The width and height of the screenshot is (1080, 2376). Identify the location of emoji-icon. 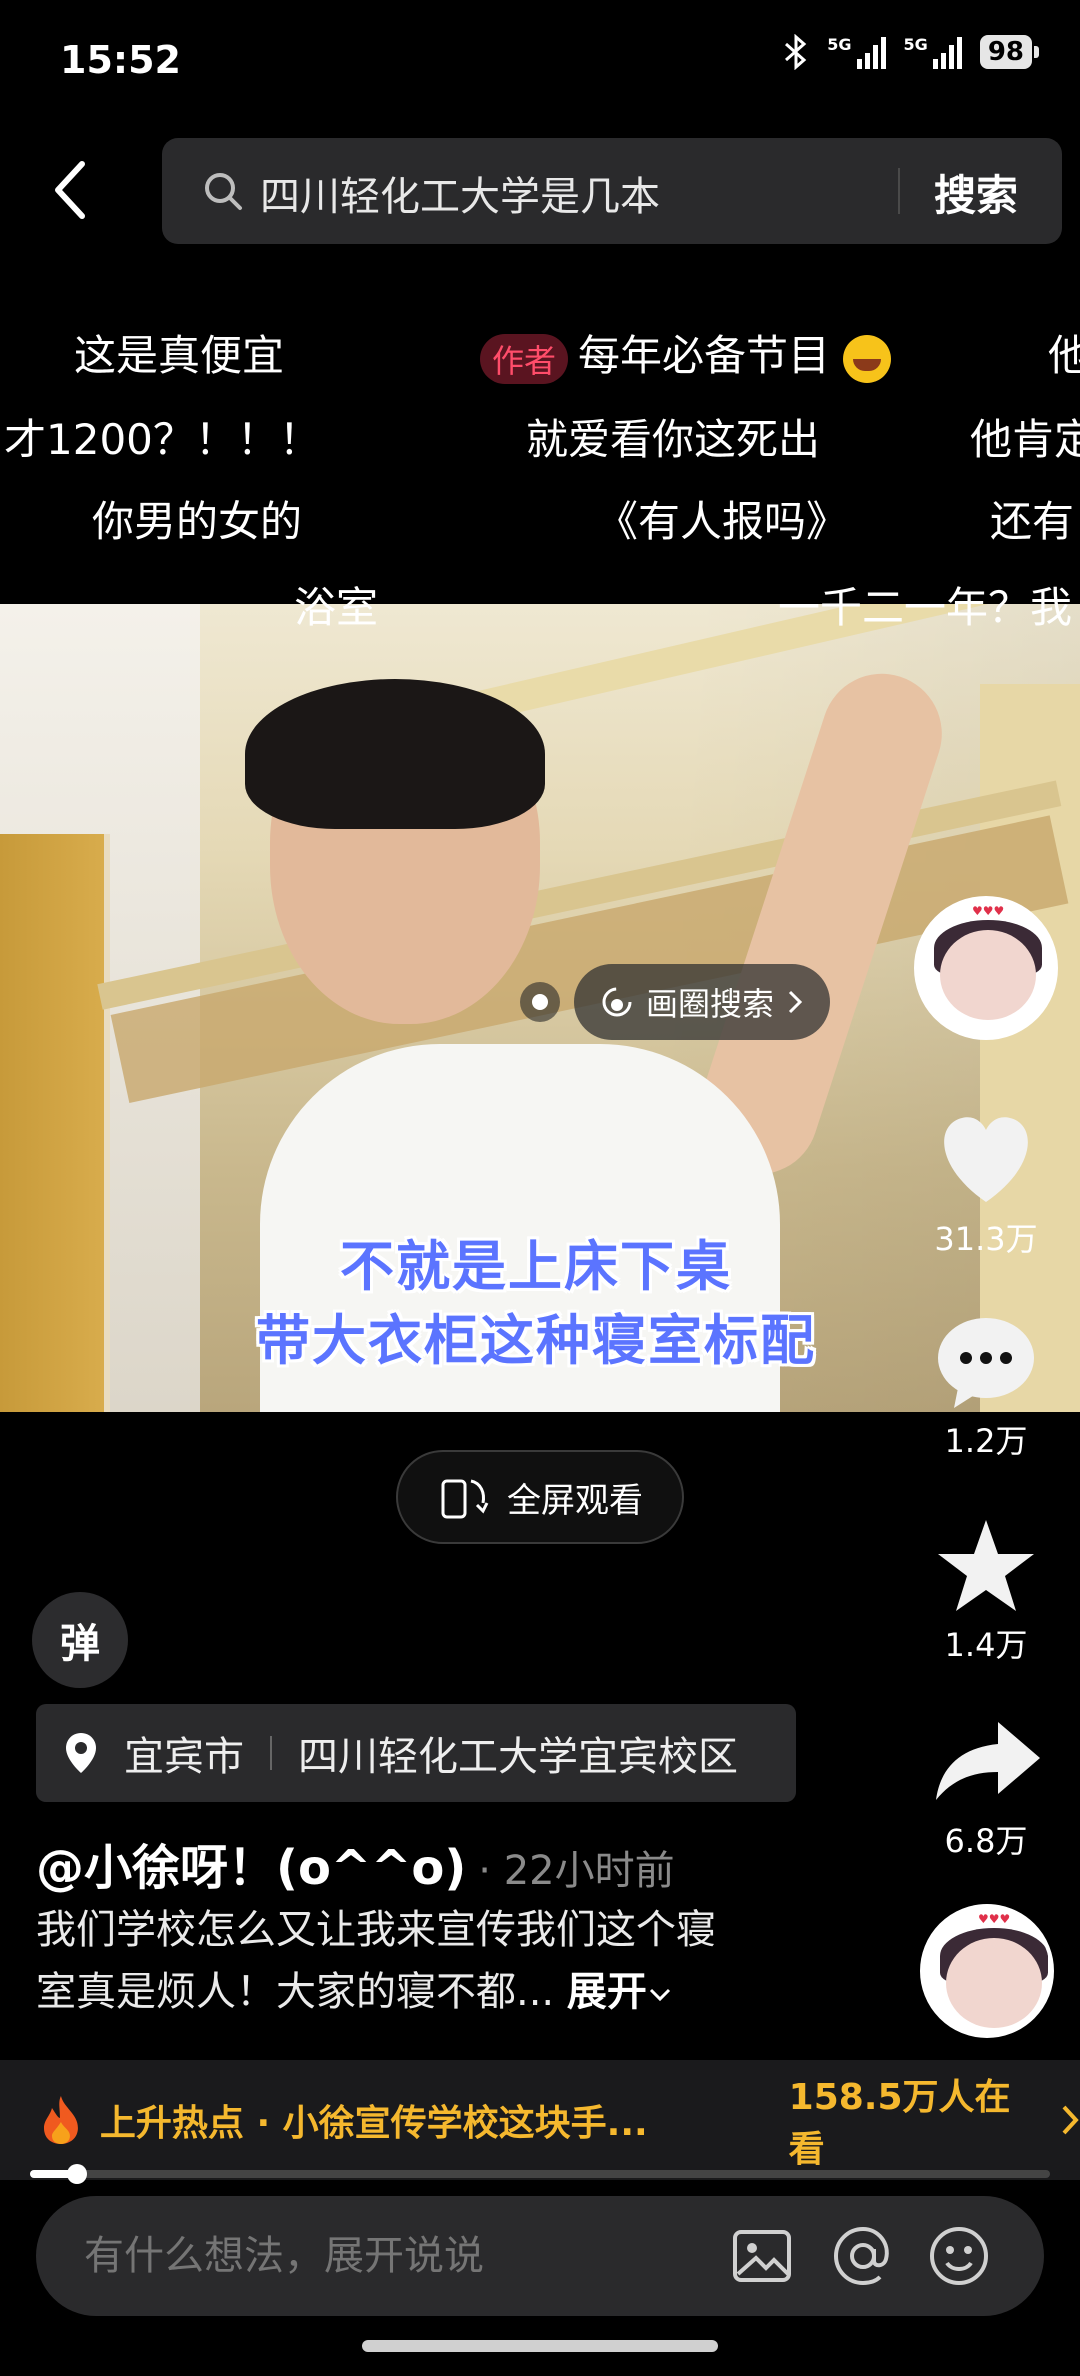
(959, 2256).